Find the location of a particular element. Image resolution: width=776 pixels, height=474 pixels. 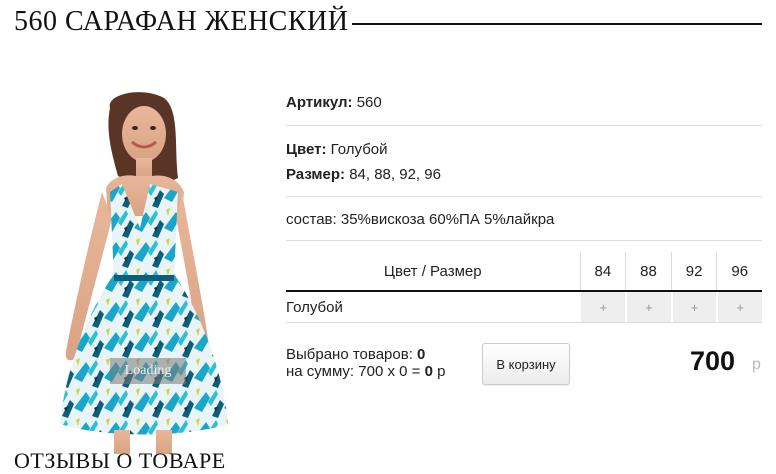

size-line: Размер: 84, 88, 92, 96 is located at coordinates (363, 174).